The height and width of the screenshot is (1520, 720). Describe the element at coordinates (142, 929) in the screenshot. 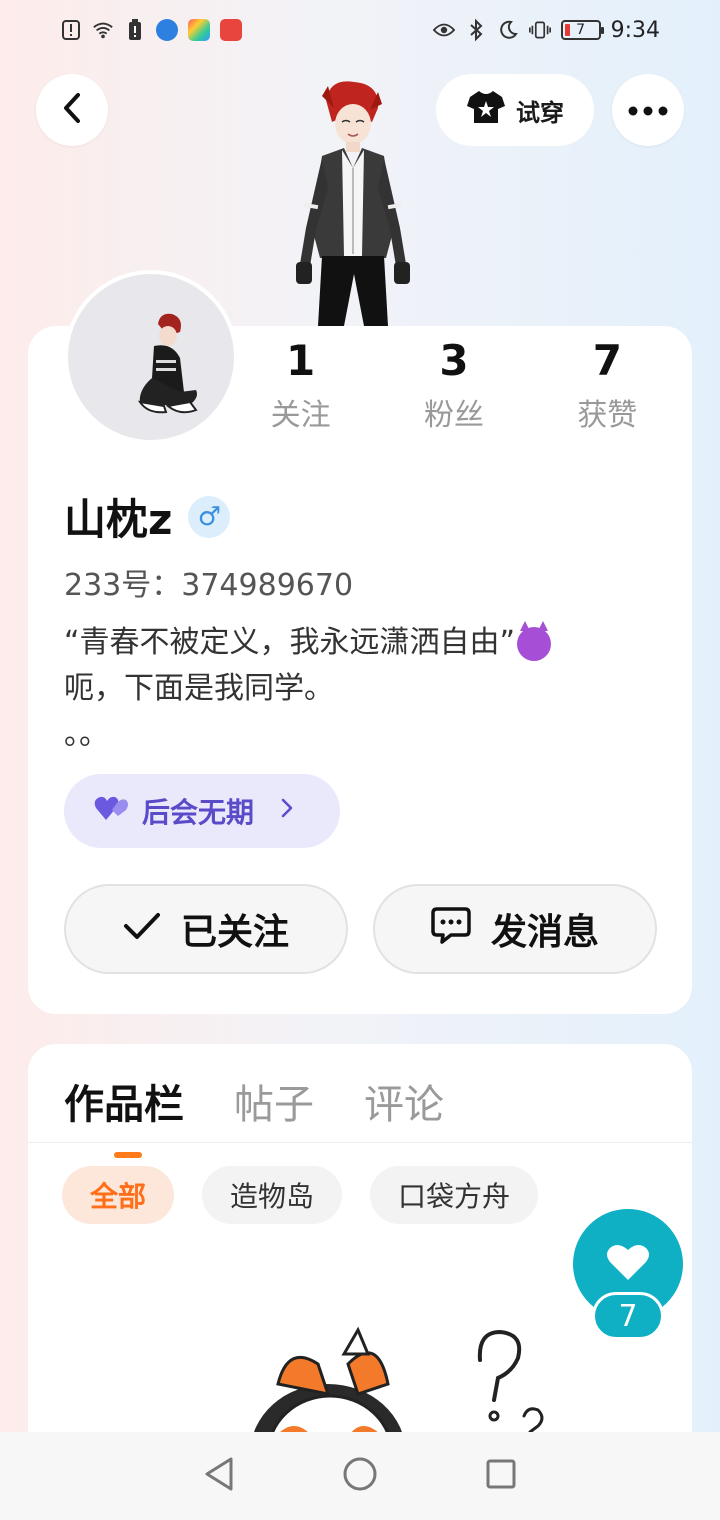

I see `checkmark-icon` at that location.